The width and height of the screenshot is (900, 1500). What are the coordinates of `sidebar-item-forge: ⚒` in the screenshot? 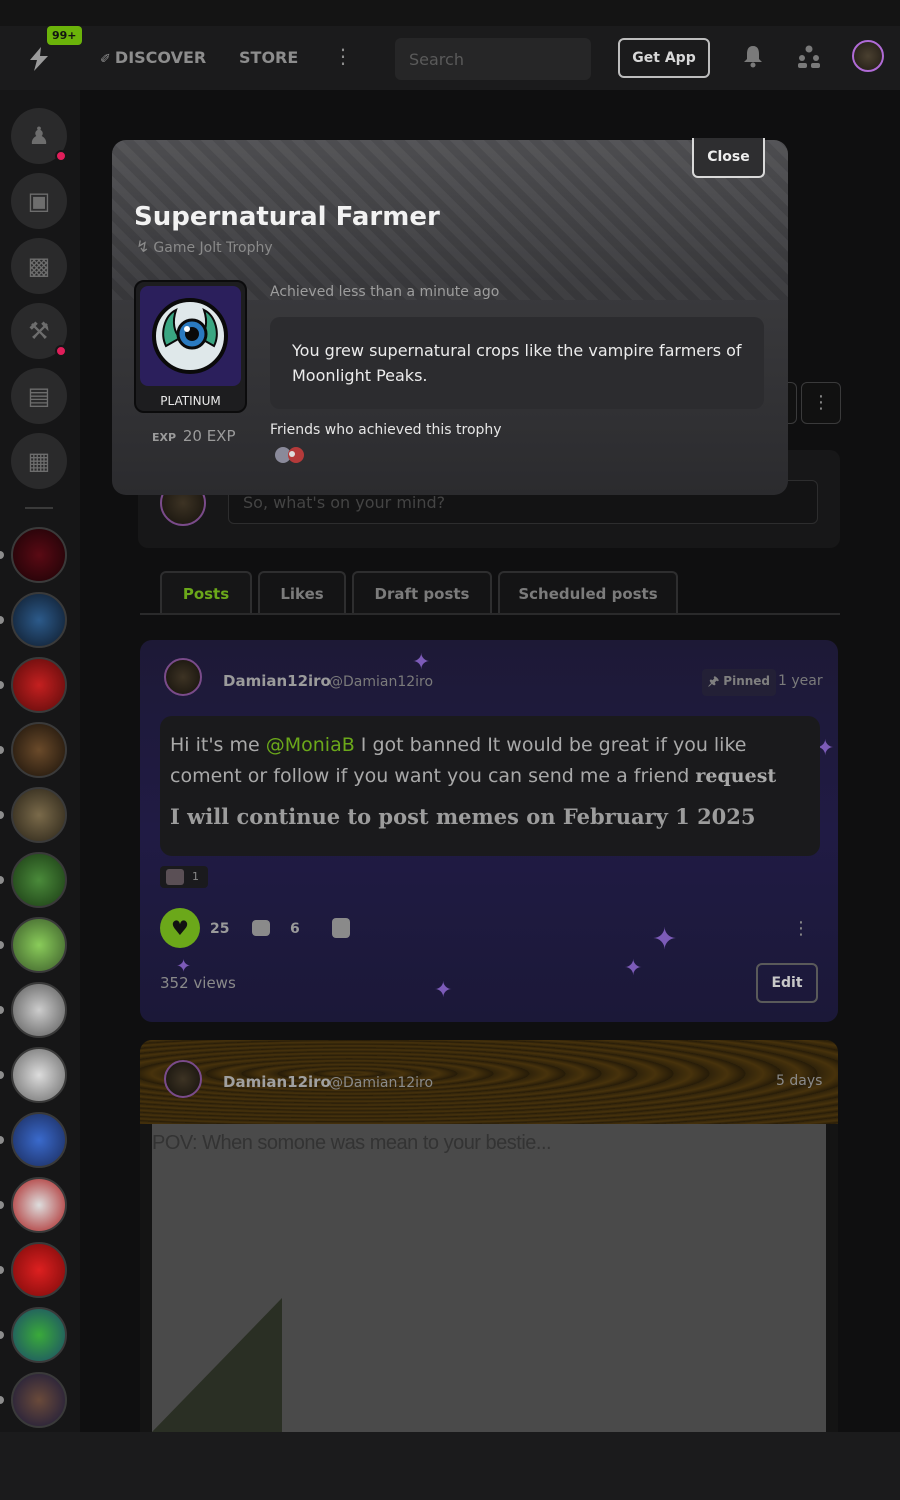 It's located at (39, 331).